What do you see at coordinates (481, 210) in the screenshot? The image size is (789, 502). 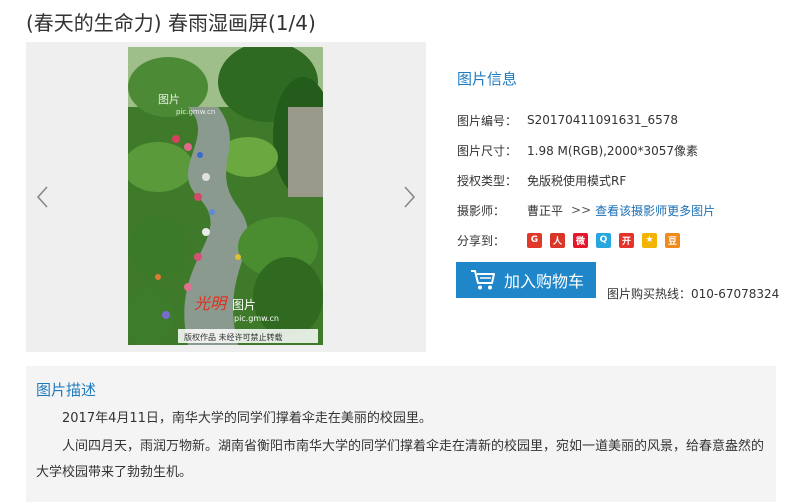 I see `info-label: 摄影师：` at bounding box center [481, 210].